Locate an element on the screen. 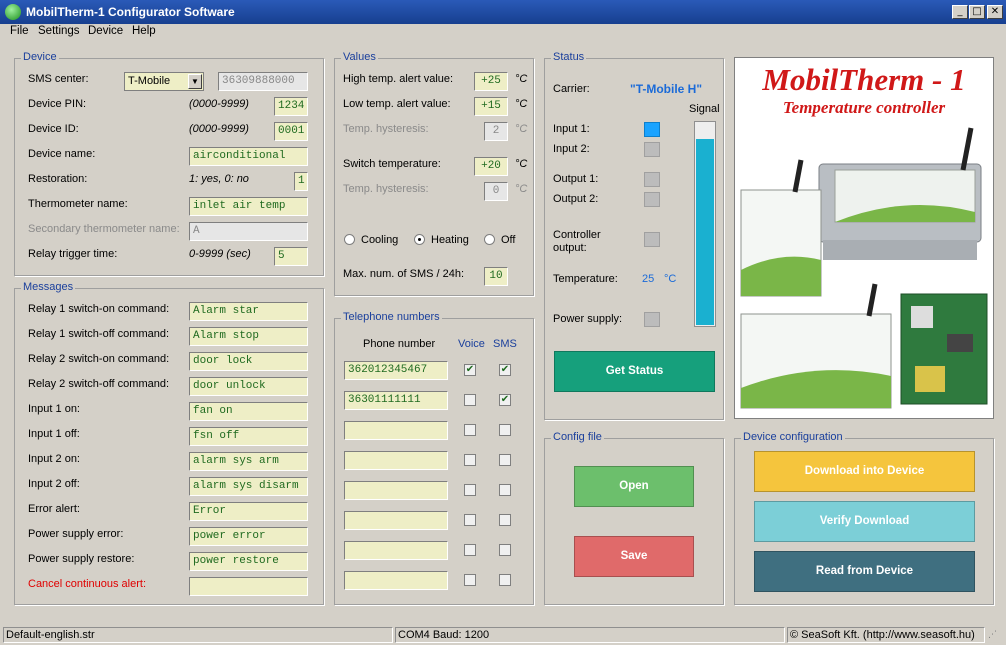  carrier-select: T-Mobile ▼ is located at coordinates (164, 81).